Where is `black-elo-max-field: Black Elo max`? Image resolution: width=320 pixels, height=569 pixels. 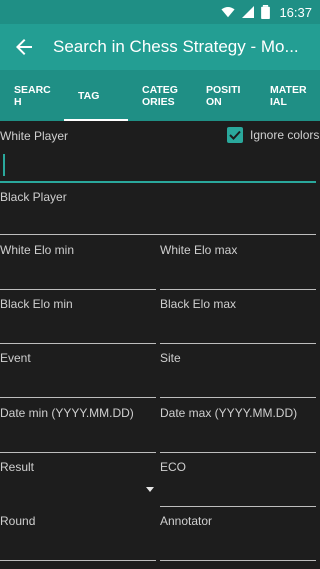
black-elo-max-field: Black Elo max is located at coordinates (238, 318).